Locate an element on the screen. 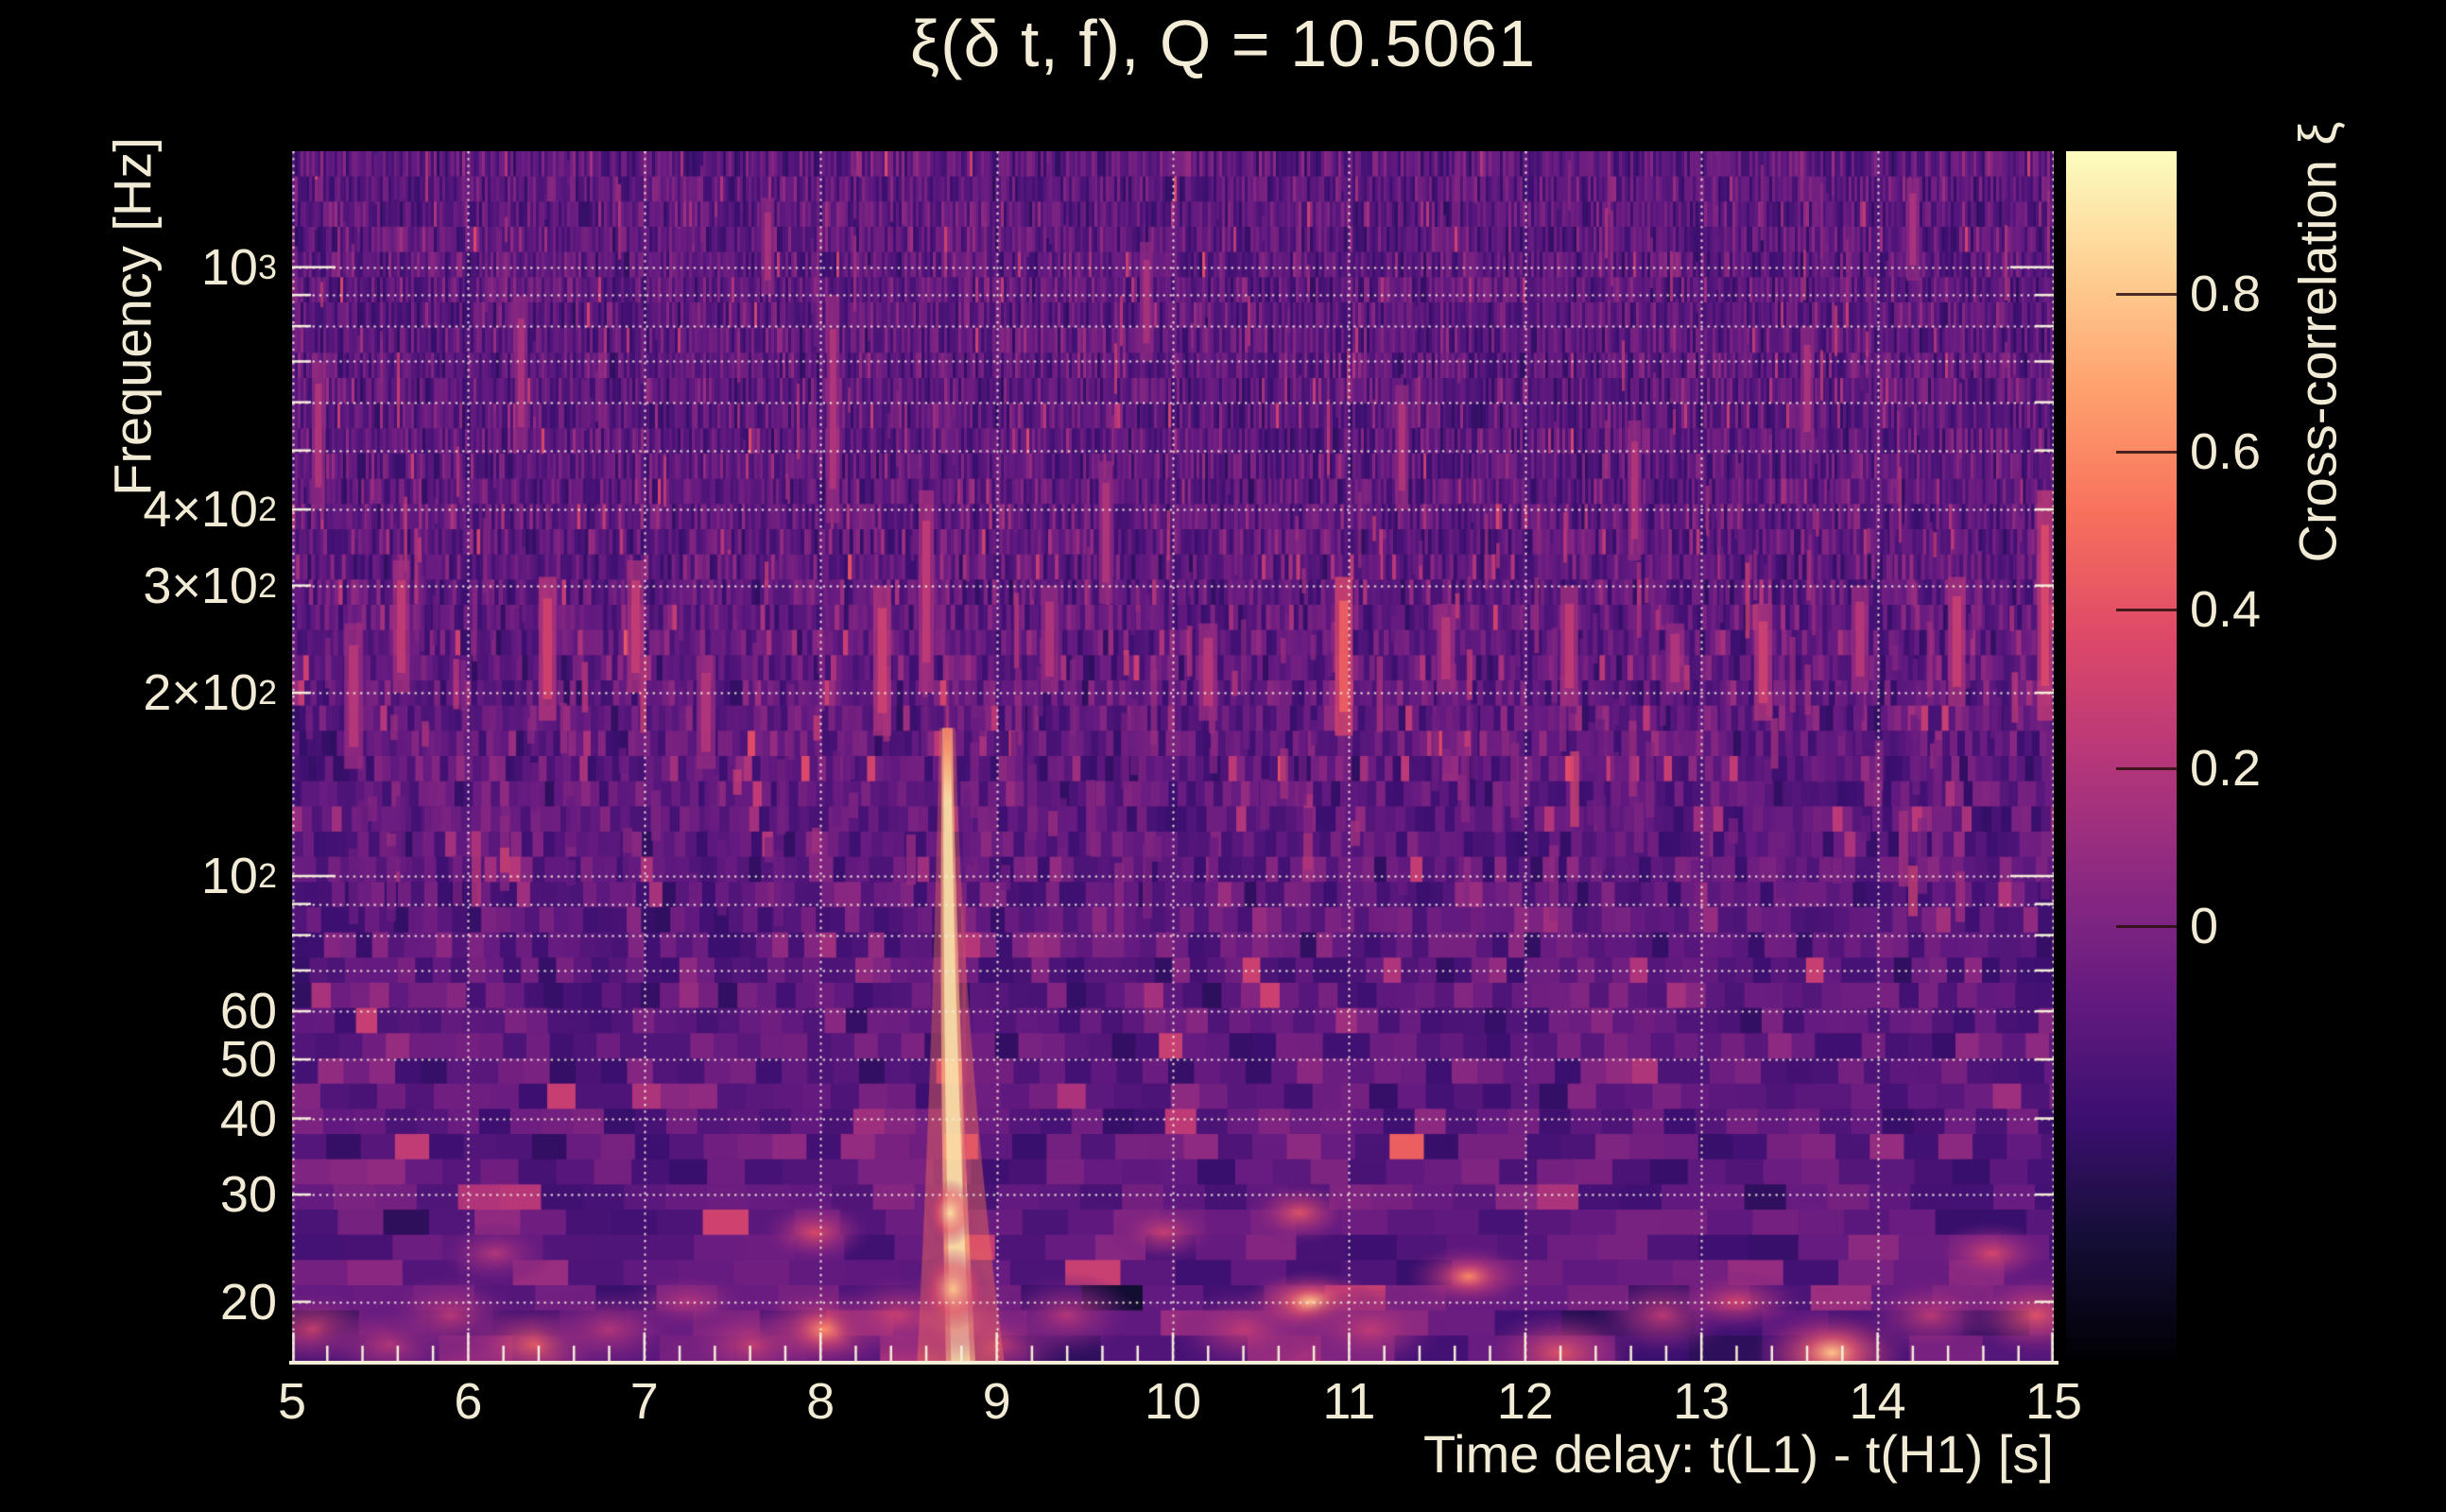 The width and height of the screenshot is (2446, 1512). y-tick-label: 40 is located at coordinates (248, 1118).